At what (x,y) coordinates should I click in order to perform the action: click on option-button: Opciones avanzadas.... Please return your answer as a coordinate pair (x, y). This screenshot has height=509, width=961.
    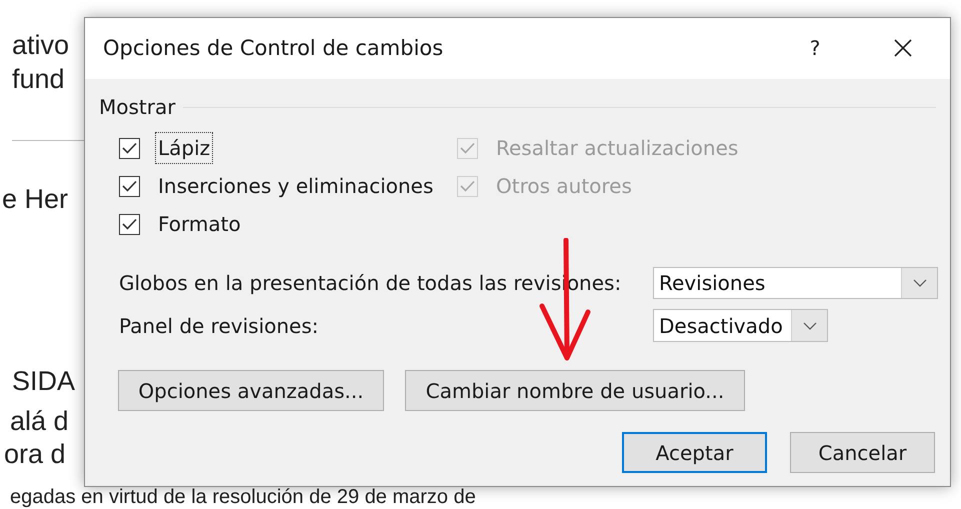
    Looking at the image, I should click on (251, 390).